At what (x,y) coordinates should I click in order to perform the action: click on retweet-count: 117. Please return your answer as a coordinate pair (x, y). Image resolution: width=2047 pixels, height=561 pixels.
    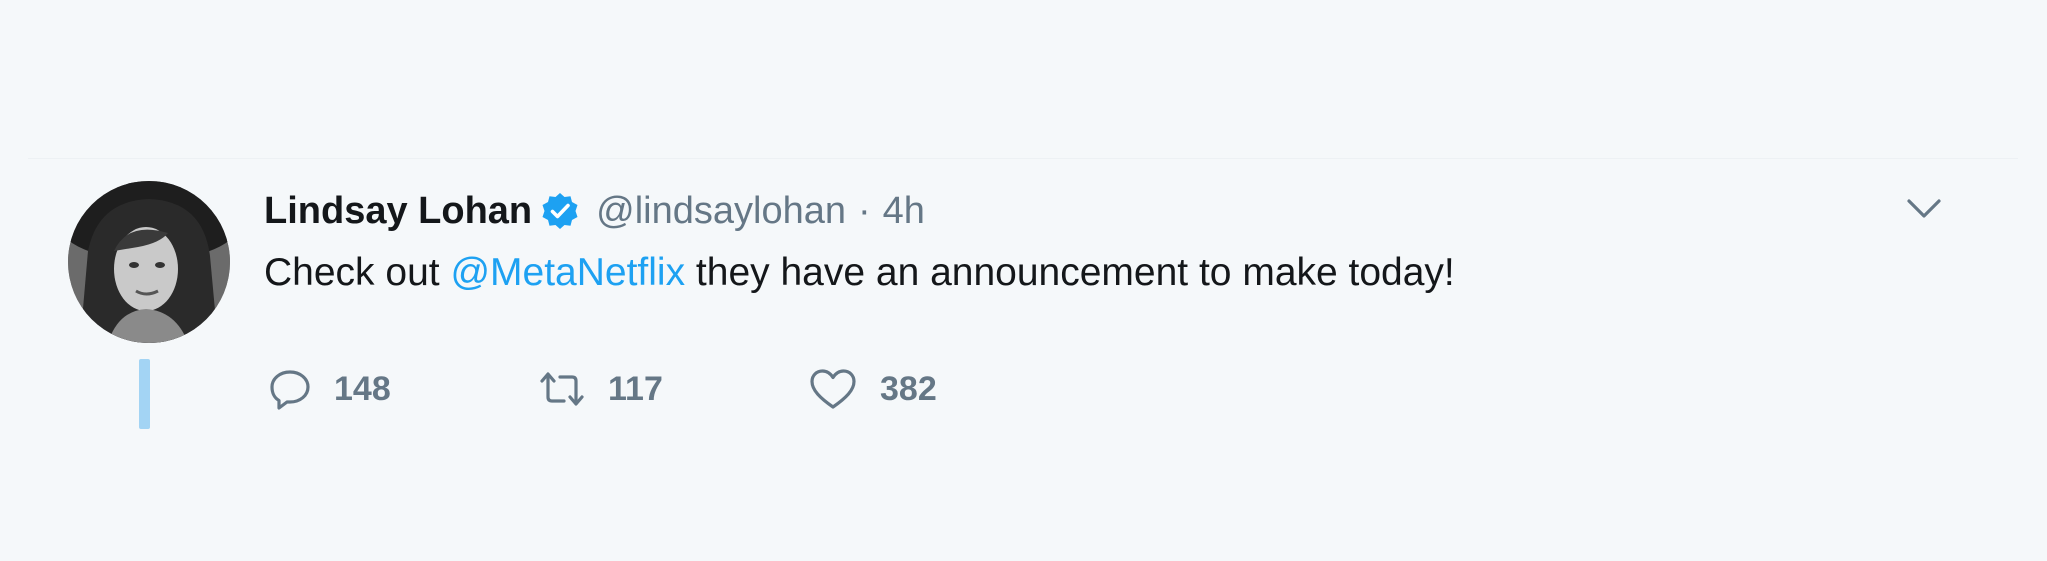
    Looking at the image, I should click on (635, 388).